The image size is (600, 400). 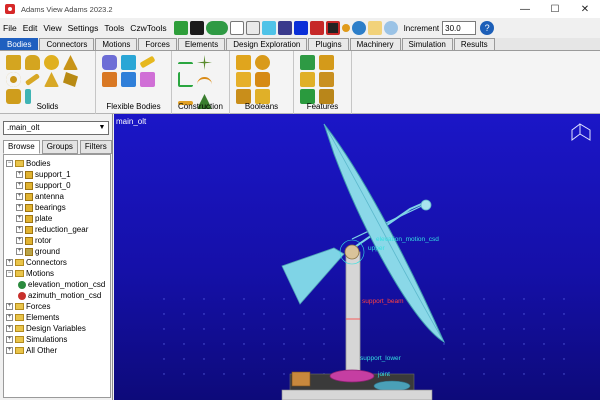 What do you see at coordinates (128, 79) in the screenshot?
I see `swap-flex-icon` at bounding box center [128, 79].